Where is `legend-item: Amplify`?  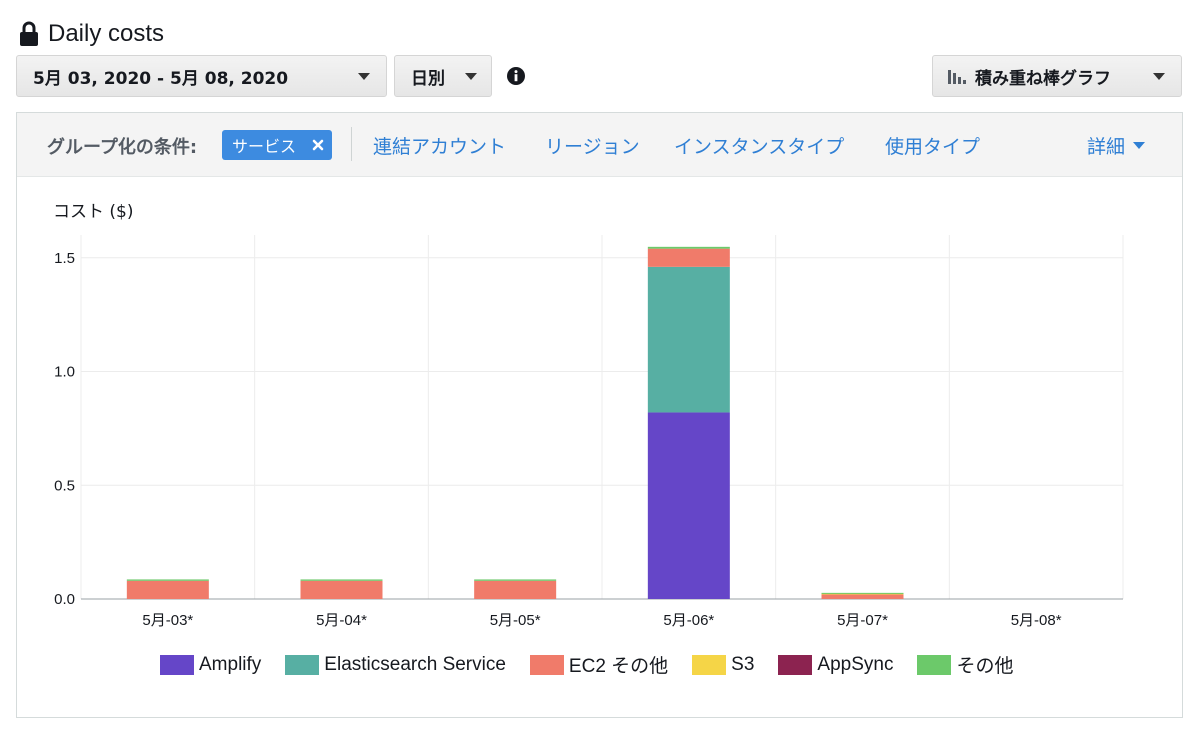
legend-item: Amplify is located at coordinates (210, 665).